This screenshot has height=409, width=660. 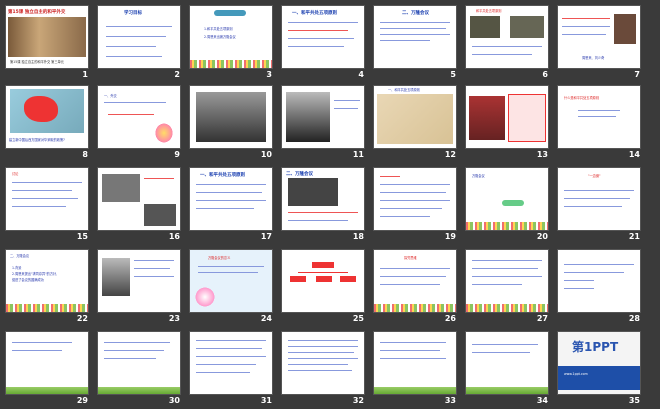 I want to click on slide-thumb-4: 一、和平共处五项原则, so click(x=323, y=37).